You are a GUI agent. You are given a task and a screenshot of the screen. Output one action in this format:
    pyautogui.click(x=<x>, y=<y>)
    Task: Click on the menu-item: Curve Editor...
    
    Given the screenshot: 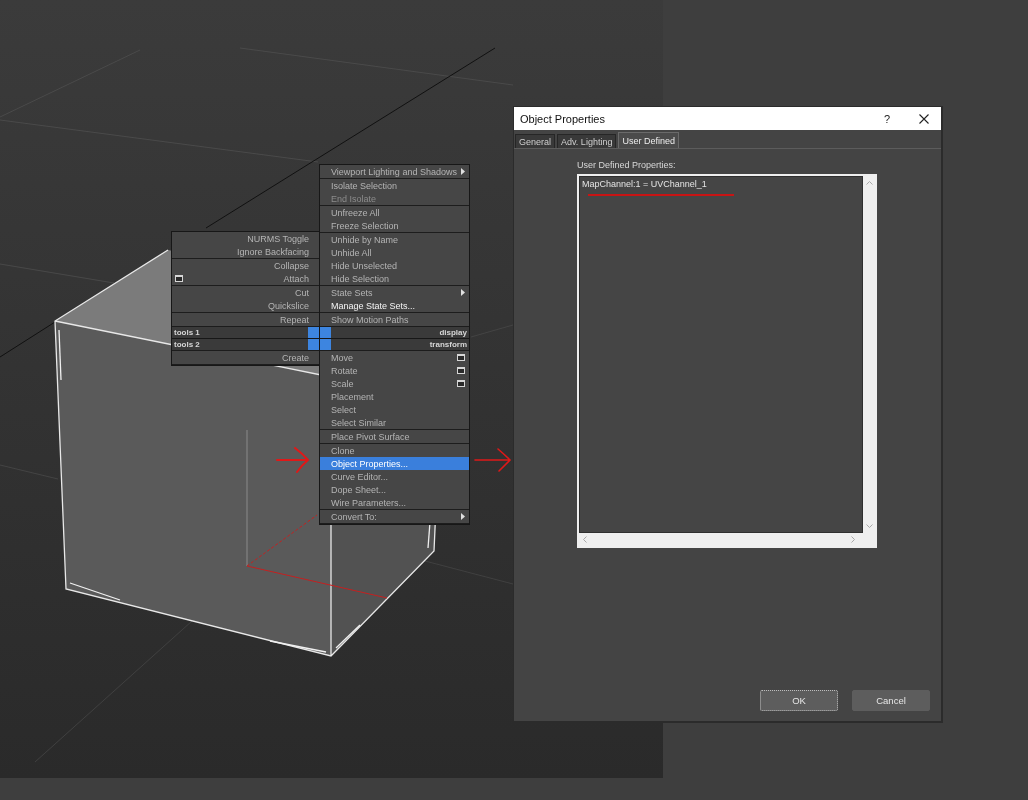 What is the action you would take?
    pyautogui.click(x=394, y=476)
    